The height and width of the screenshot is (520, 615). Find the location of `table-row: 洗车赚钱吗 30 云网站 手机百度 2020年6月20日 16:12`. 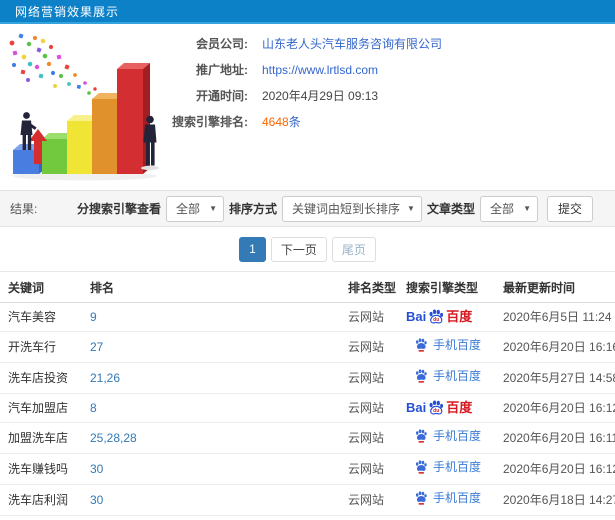

table-row: 洗车赚钱吗 30 云网站 手机百度 2020年6月20日 16:12 is located at coordinates (307, 469).